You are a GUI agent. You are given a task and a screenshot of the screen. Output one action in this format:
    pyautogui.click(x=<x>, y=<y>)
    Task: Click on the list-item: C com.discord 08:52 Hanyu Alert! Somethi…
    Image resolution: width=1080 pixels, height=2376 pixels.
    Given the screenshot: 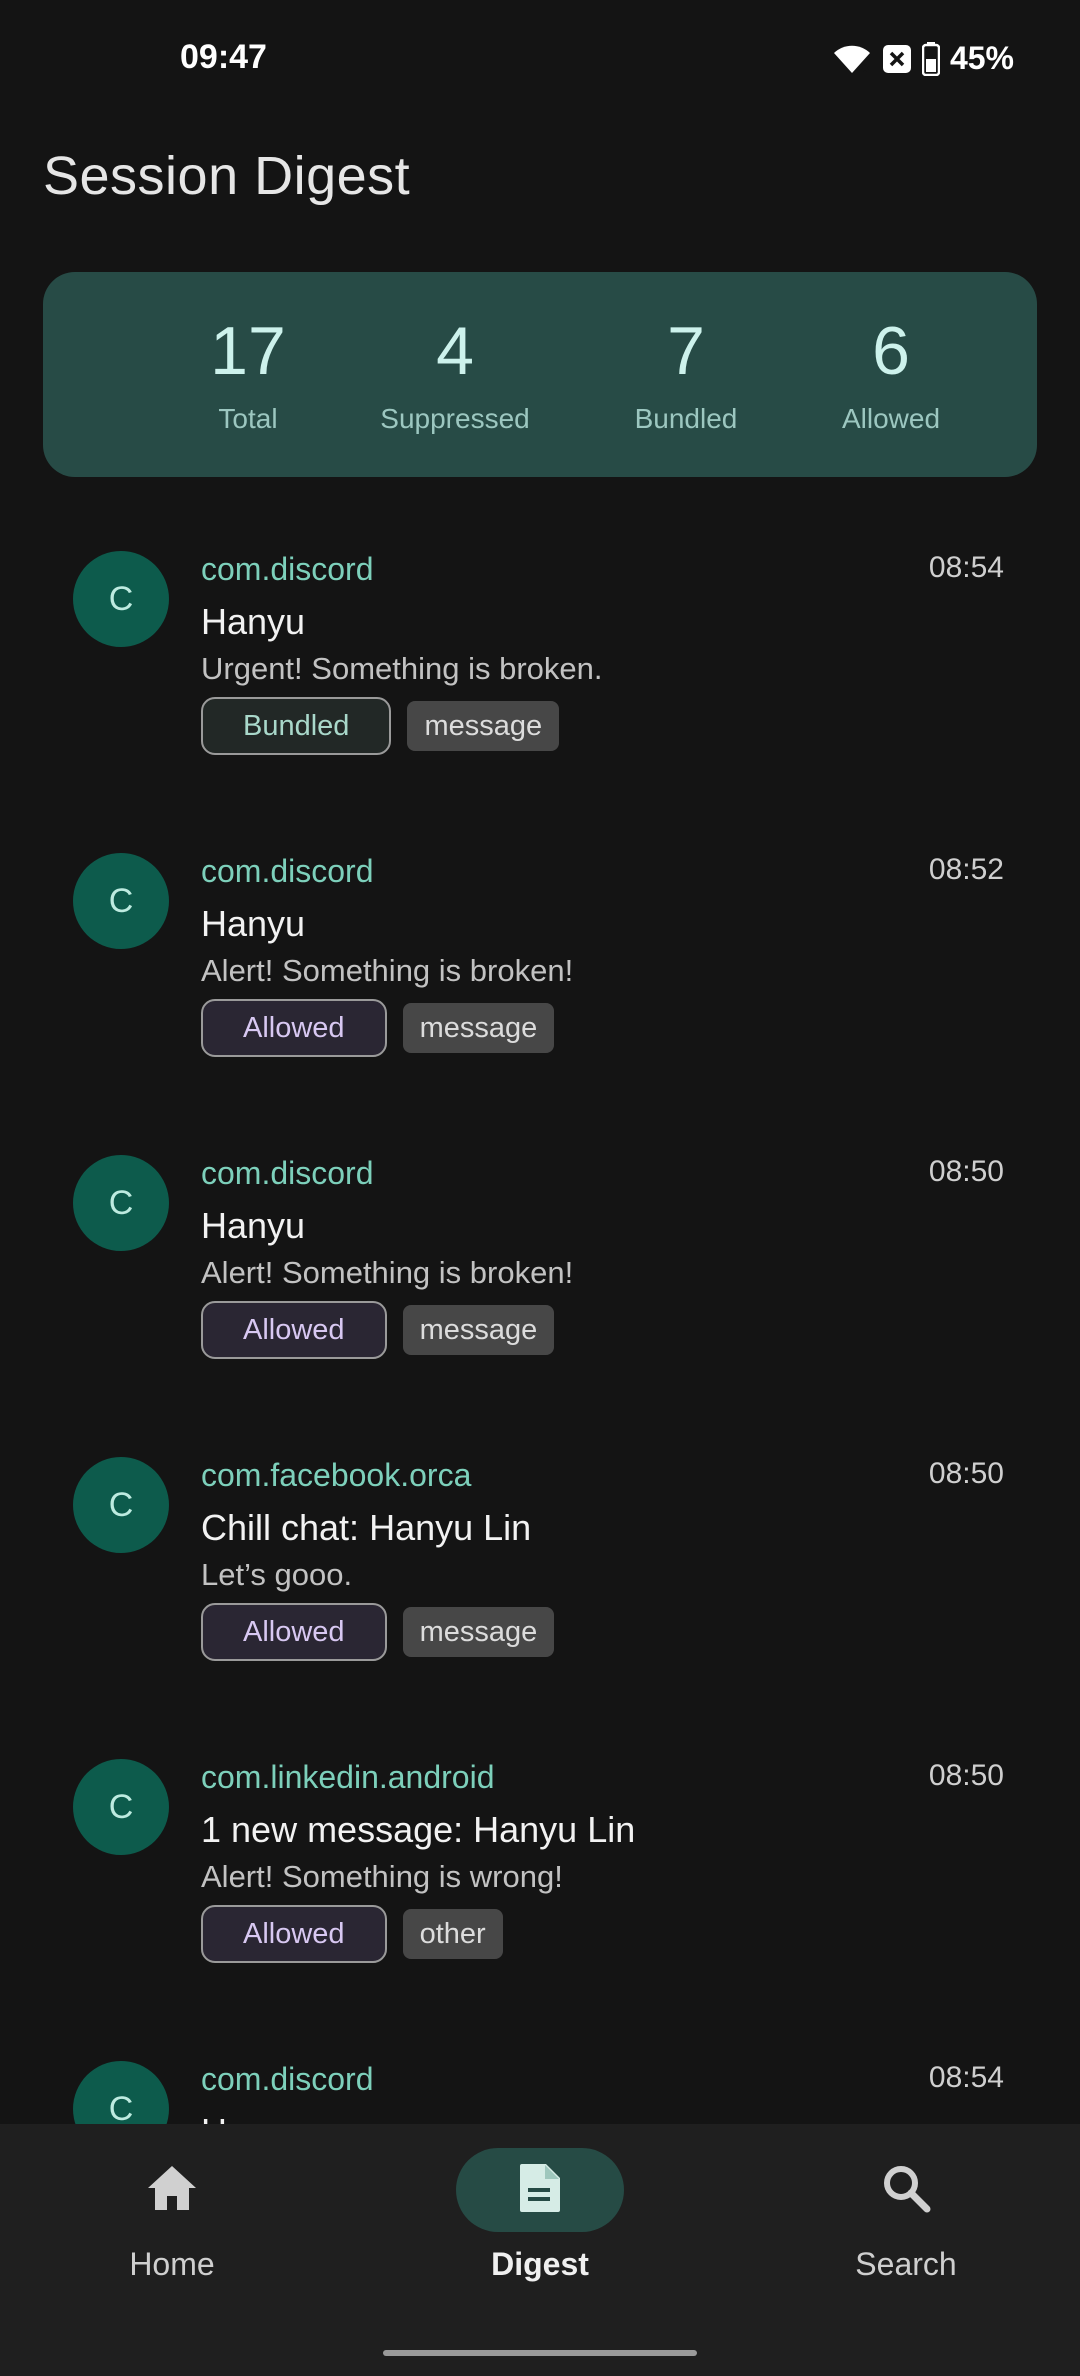 What is the action you would take?
    pyautogui.click(x=540, y=983)
    